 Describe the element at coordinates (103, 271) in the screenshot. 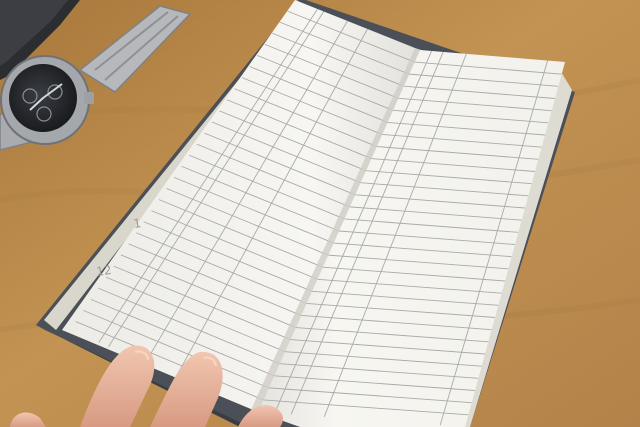

I see `margin-label-12: 12` at that location.